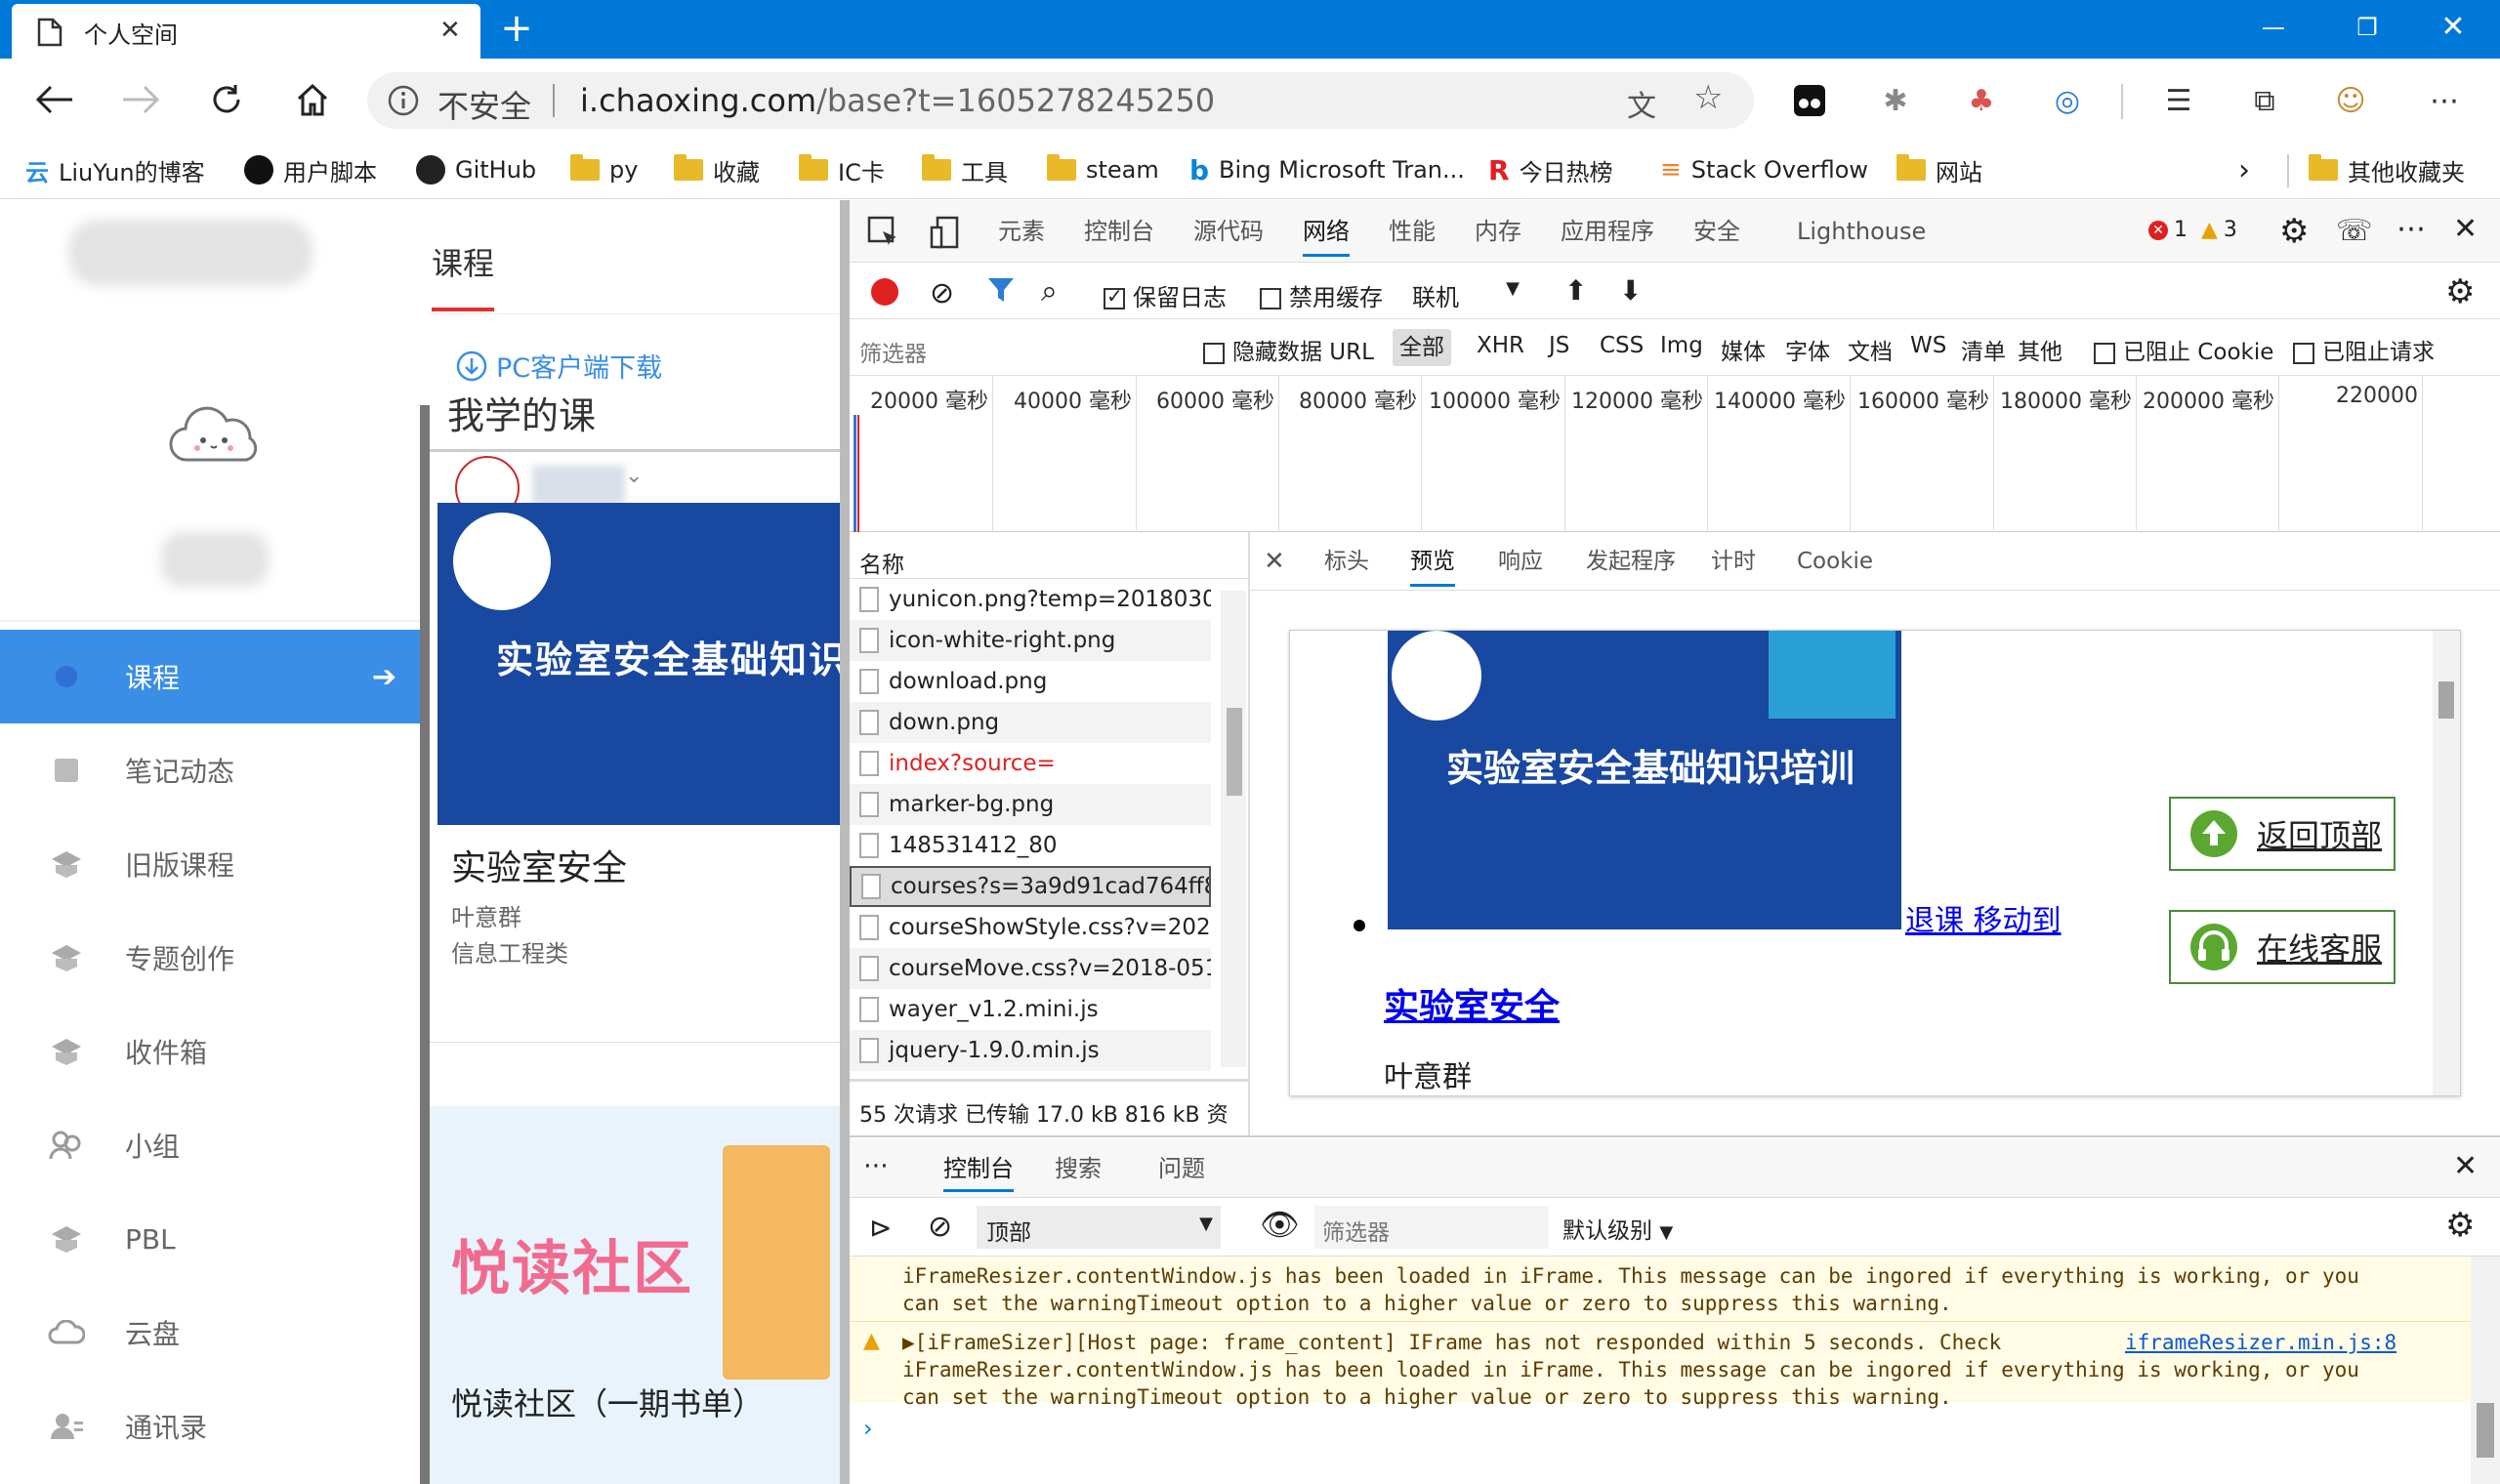 Image resolution: width=2500 pixels, height=1484 pixels. What do you see at coordinates (1022, 232) in the screenshot?
I see `tab-elements: 元素` at bounding box center [1022, 232].